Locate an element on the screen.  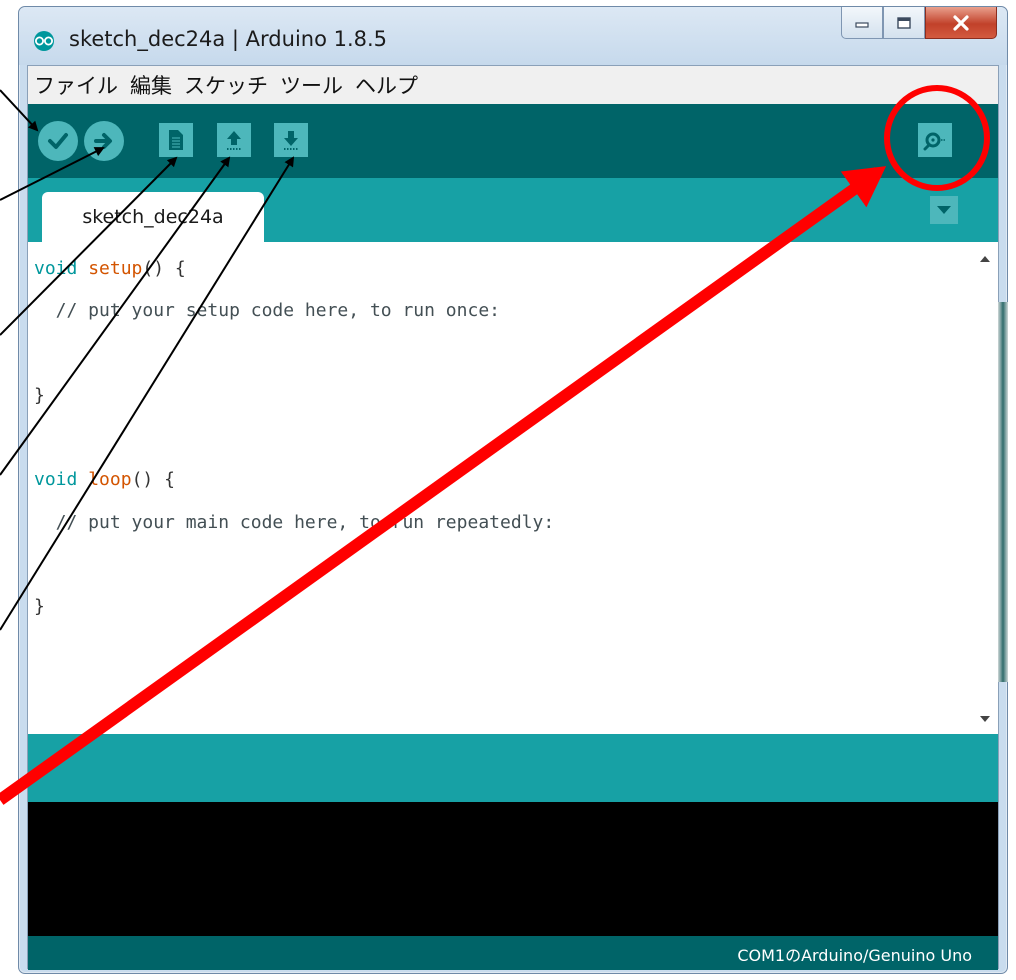
verify-button is located at coordinates (58, 141).